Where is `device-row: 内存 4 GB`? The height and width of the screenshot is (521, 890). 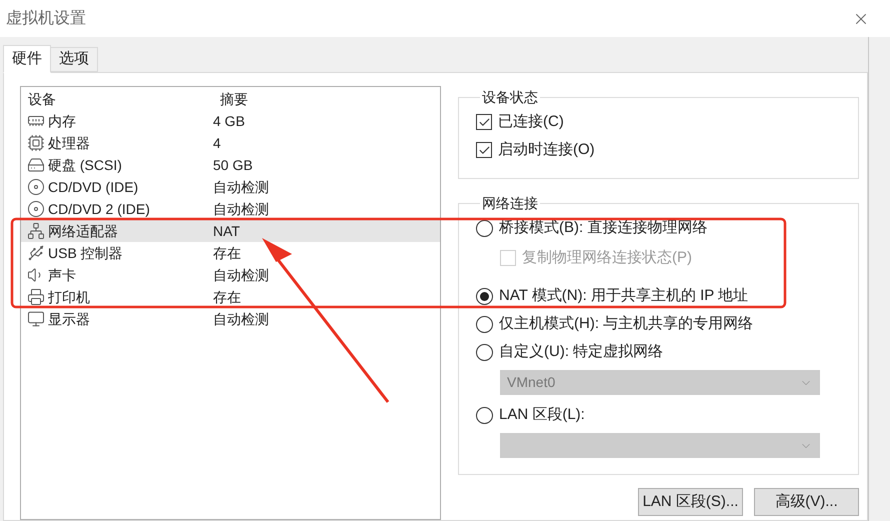
device-row: 内存 4 GB is located at coordinates (230, 121).